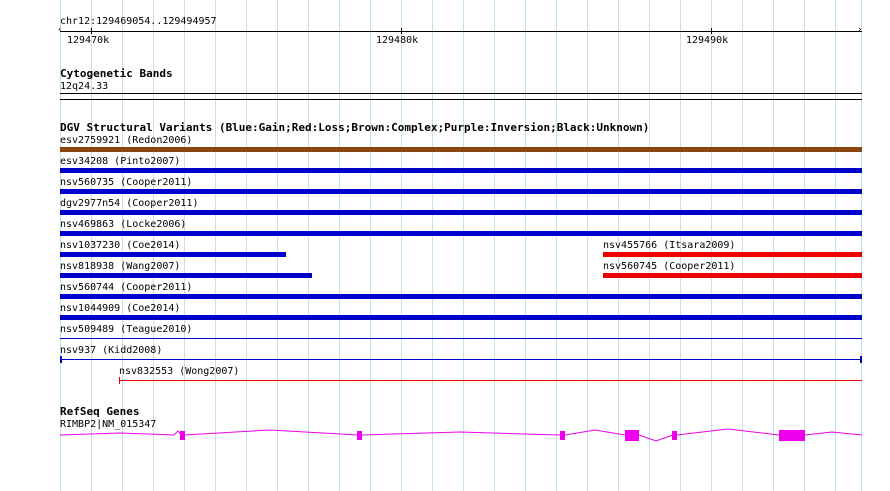 The image size is (890, 491). What do you see at coordinates (492, 435) in the screenshot?
I see `gene-exons` at bounding box center [492, 435].